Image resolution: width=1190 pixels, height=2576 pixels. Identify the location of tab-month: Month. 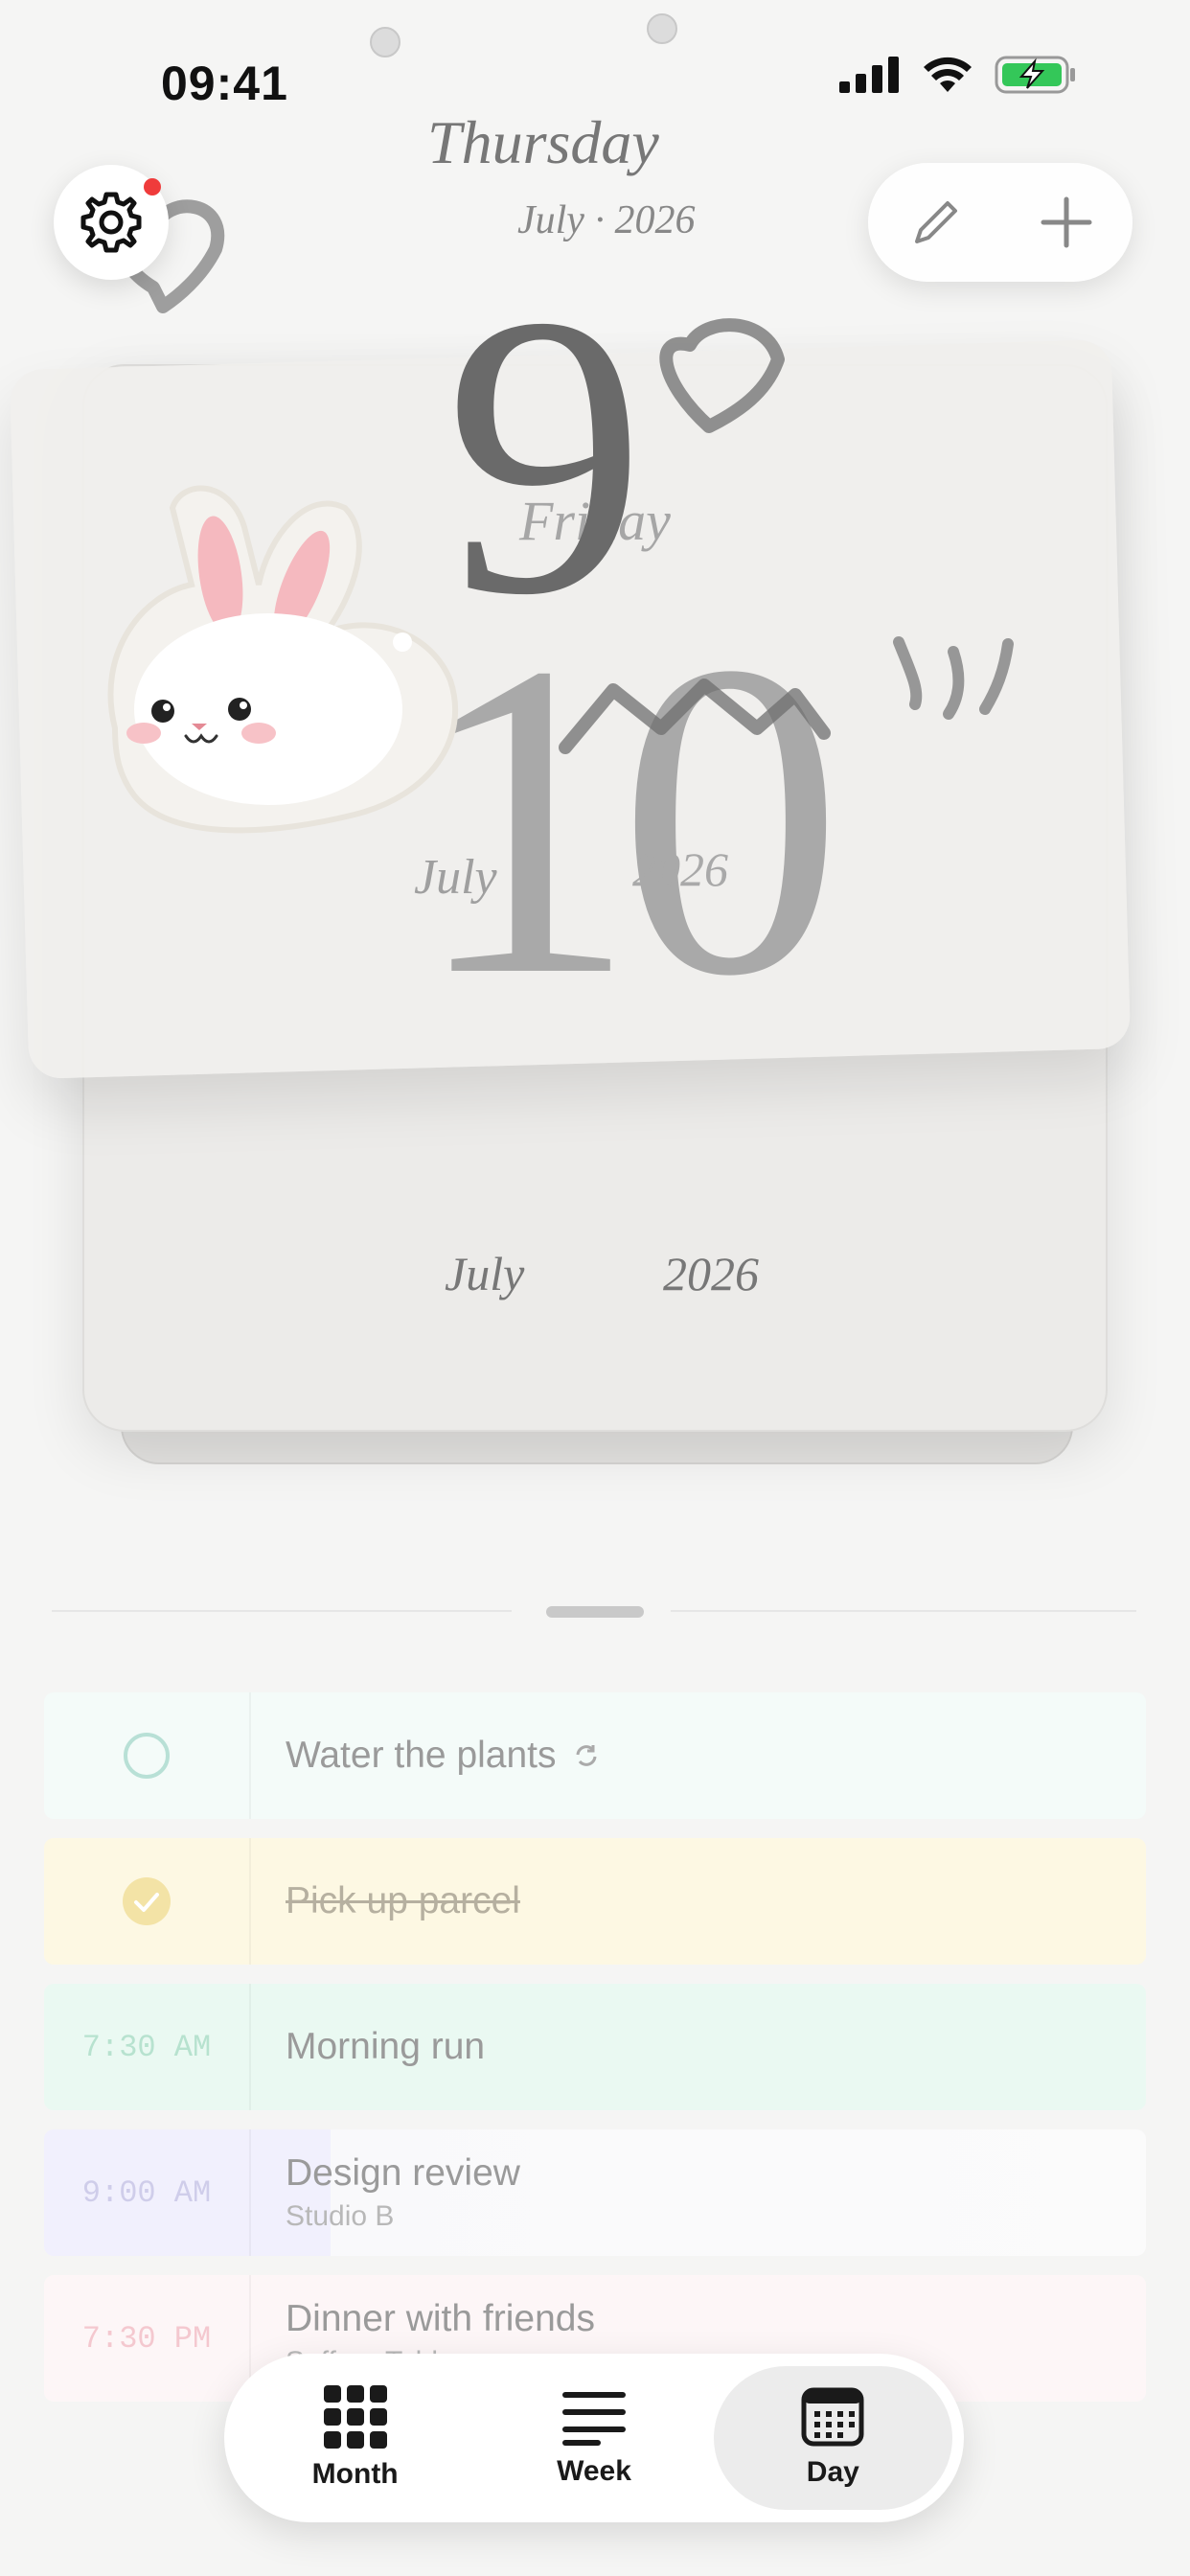
(355, 2438).